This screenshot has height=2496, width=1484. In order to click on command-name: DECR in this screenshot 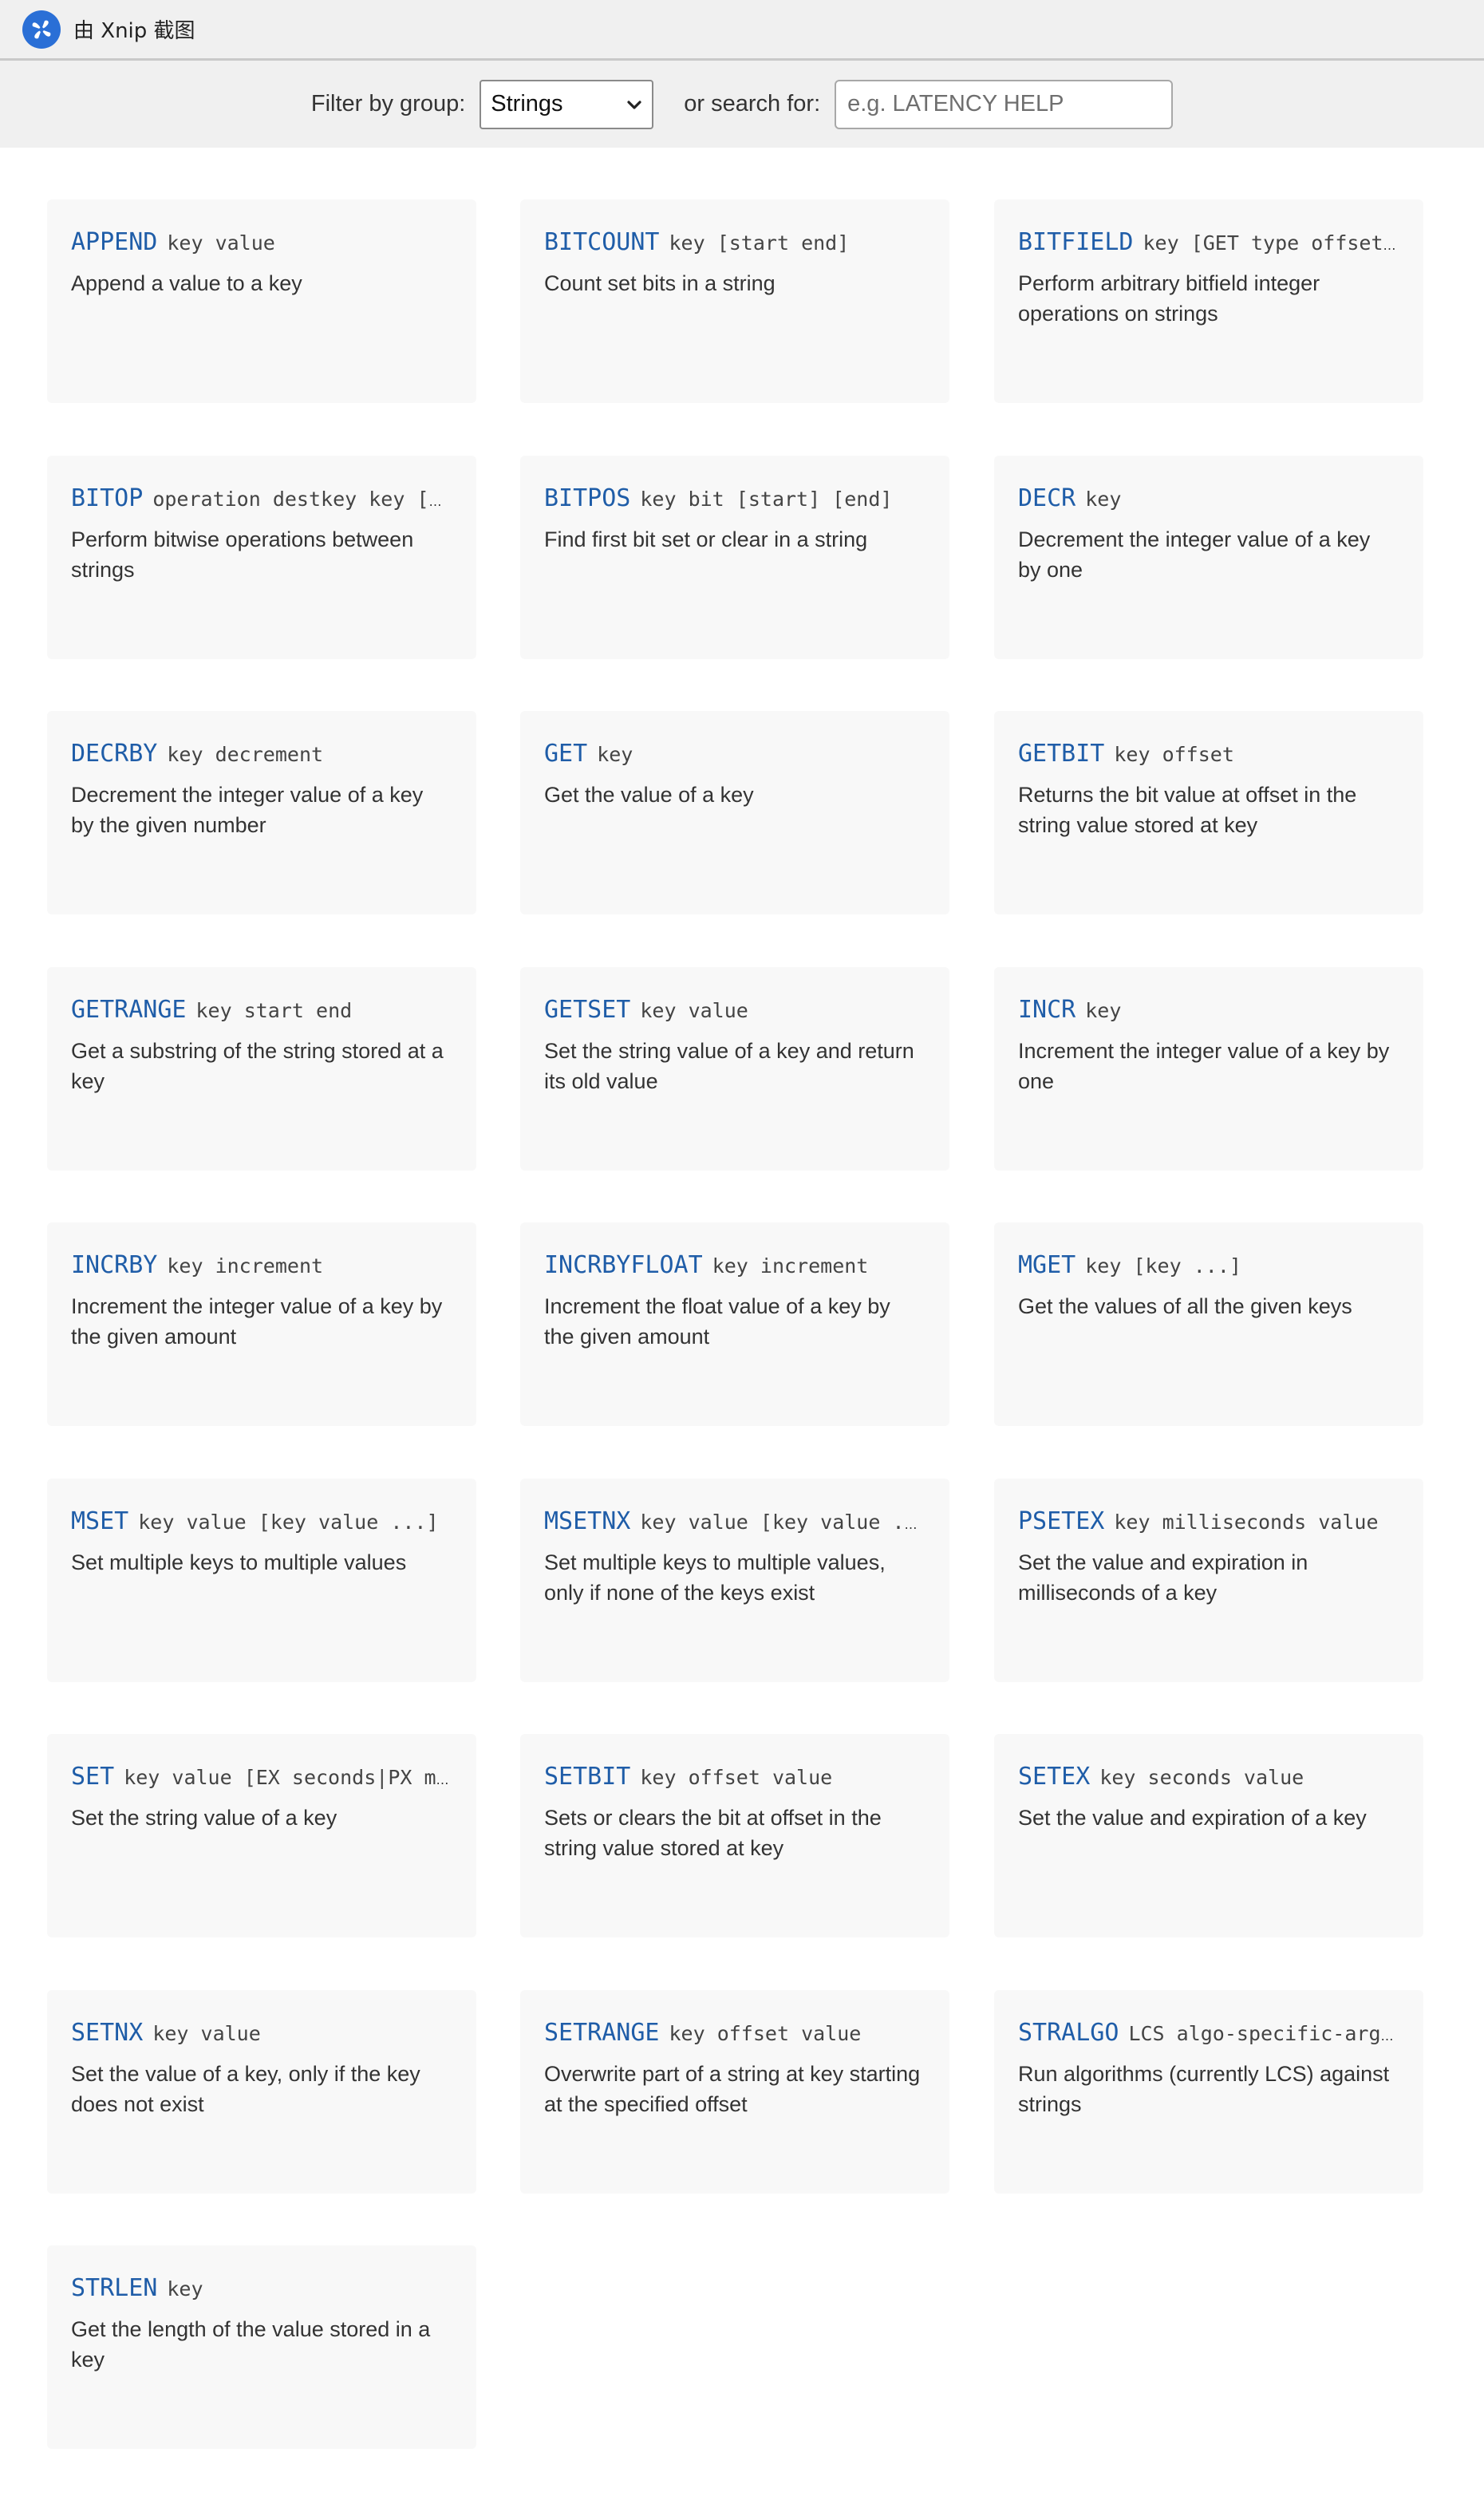, I will do `click(1047, 498)`.